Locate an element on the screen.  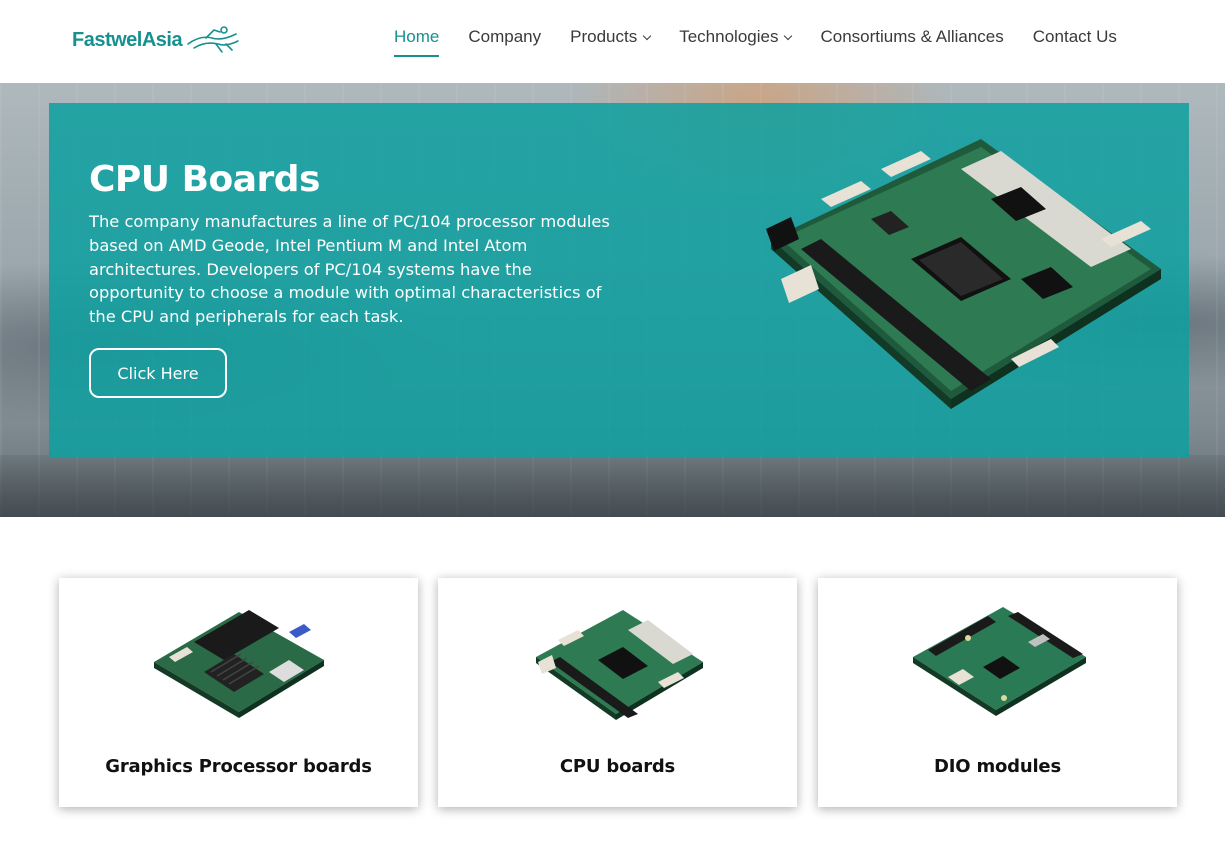
nav-home: Home is located at coordinates (417, 41).